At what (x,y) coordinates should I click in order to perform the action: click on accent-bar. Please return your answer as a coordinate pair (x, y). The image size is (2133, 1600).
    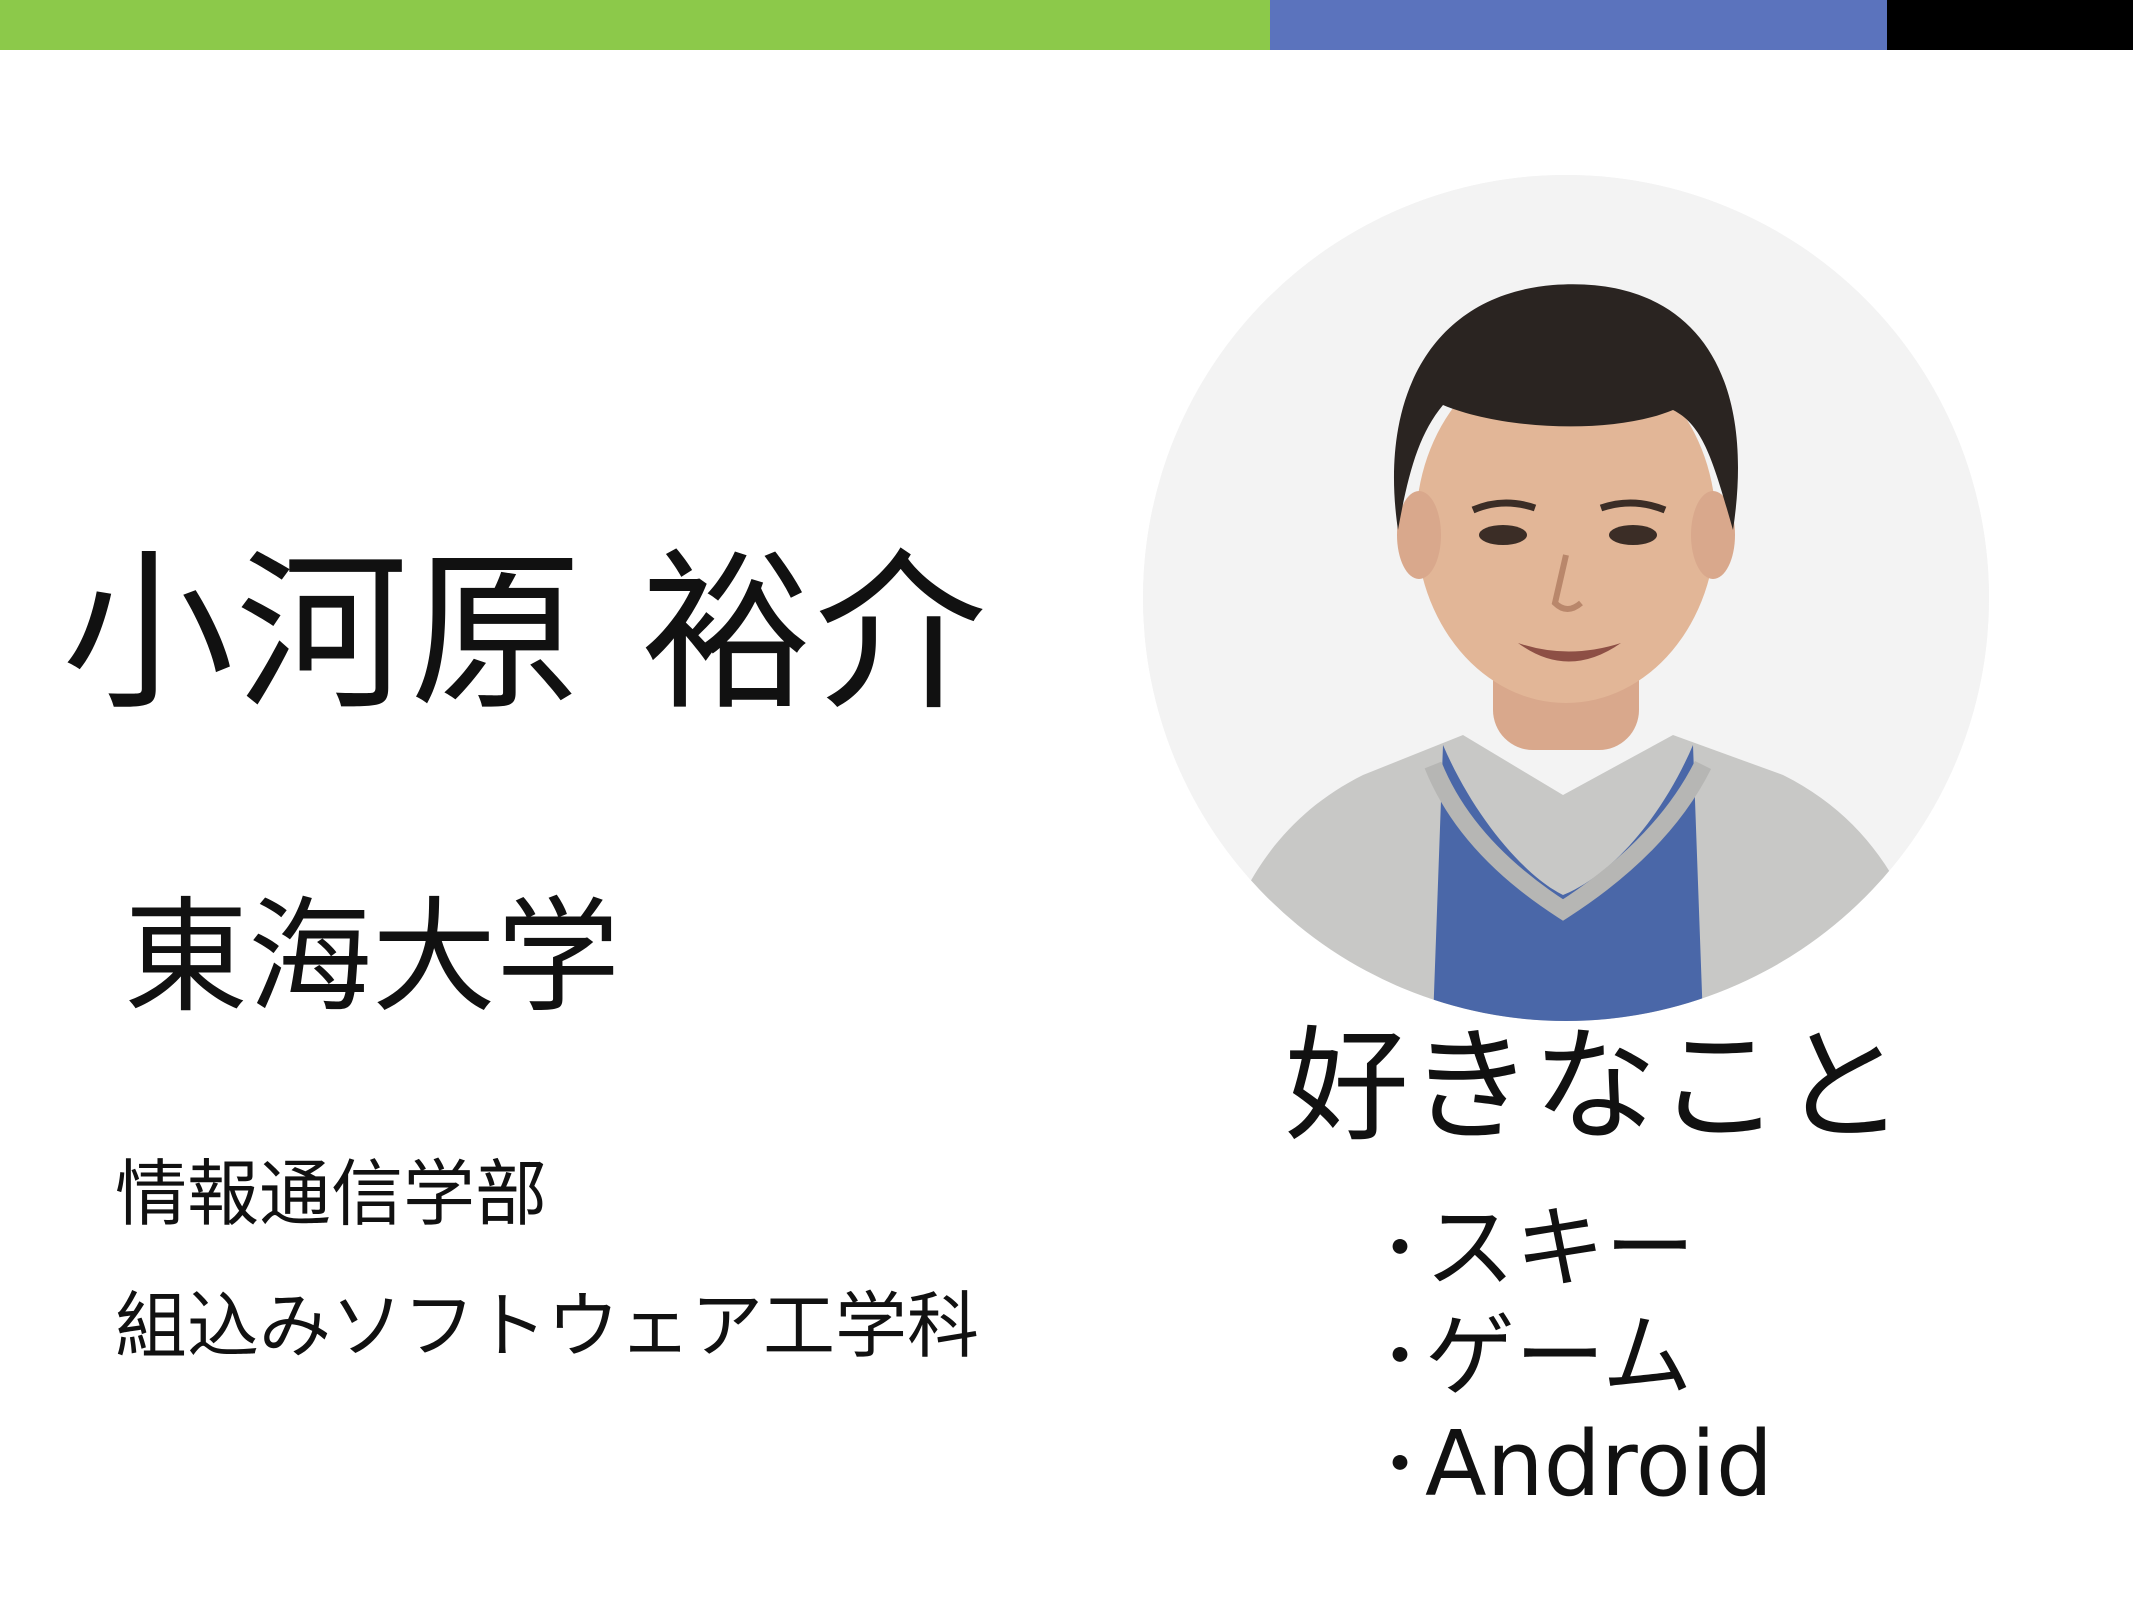
    Looking at the image, I should click on (1066, 25).